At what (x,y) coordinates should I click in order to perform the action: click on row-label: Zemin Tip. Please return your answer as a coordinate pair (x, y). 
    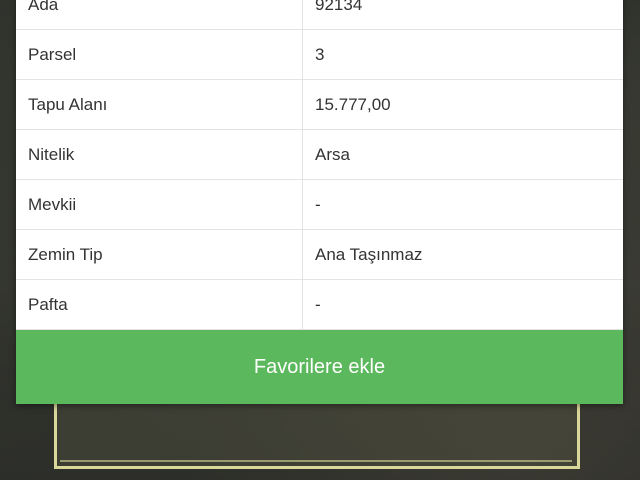
    Looking at the image, I should click on (159, 254).